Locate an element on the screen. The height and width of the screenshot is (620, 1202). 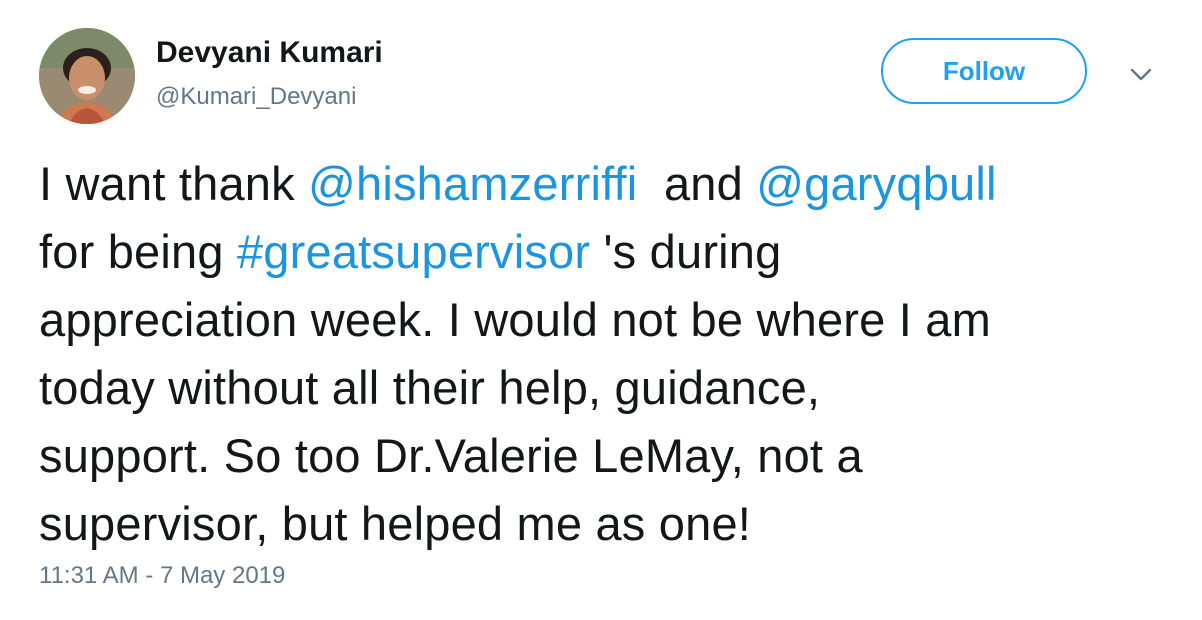
tweet-text-segment: and is located at coordinates (697, 183).